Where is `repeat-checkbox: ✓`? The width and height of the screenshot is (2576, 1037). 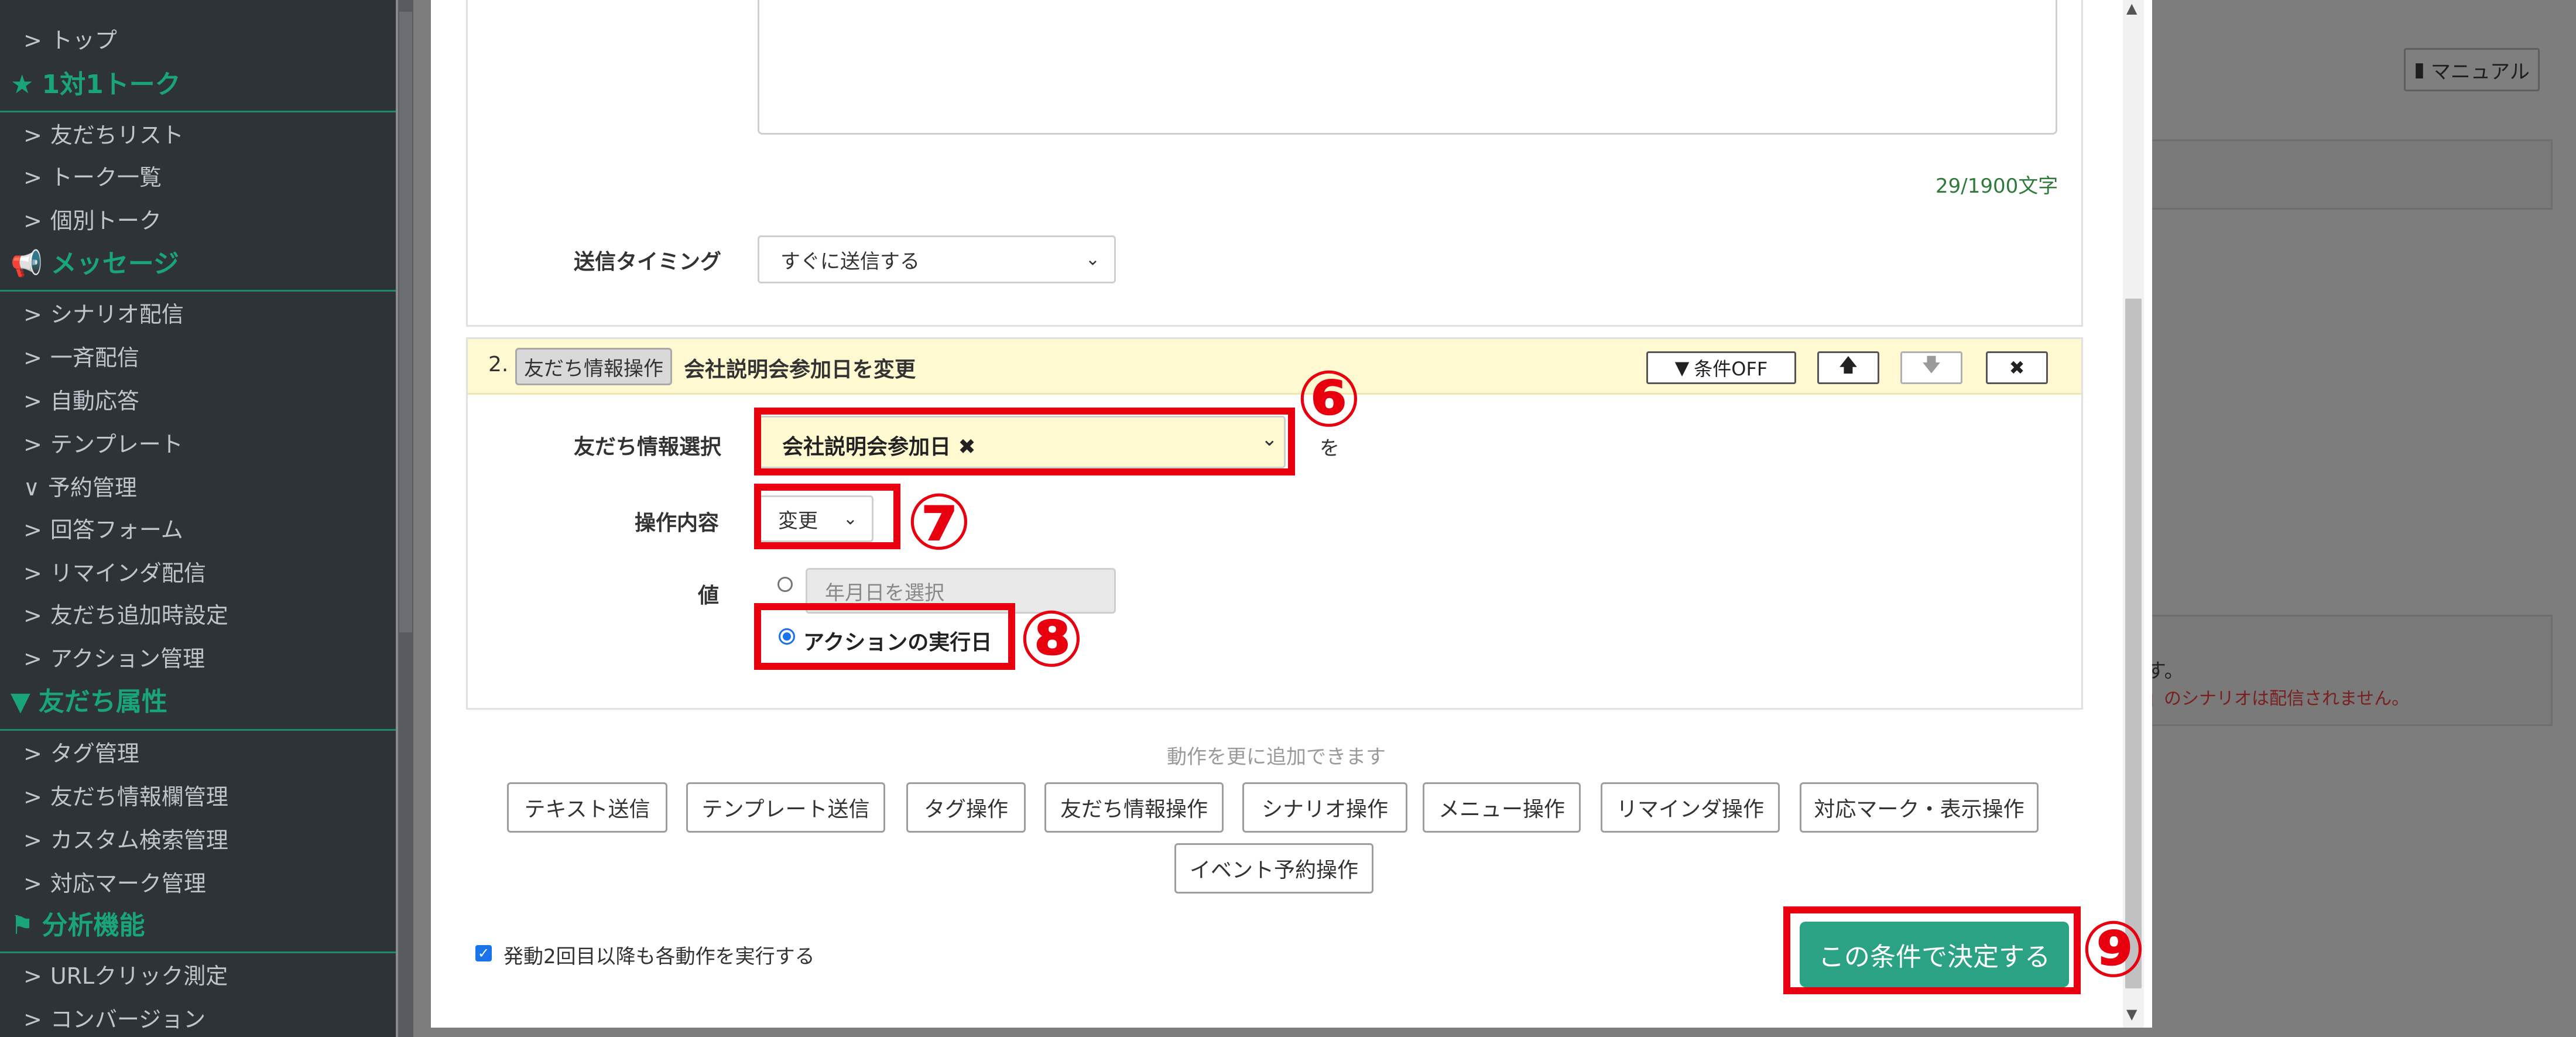
repeat-checkbox: ✓ is located at coordinates (483, 953).